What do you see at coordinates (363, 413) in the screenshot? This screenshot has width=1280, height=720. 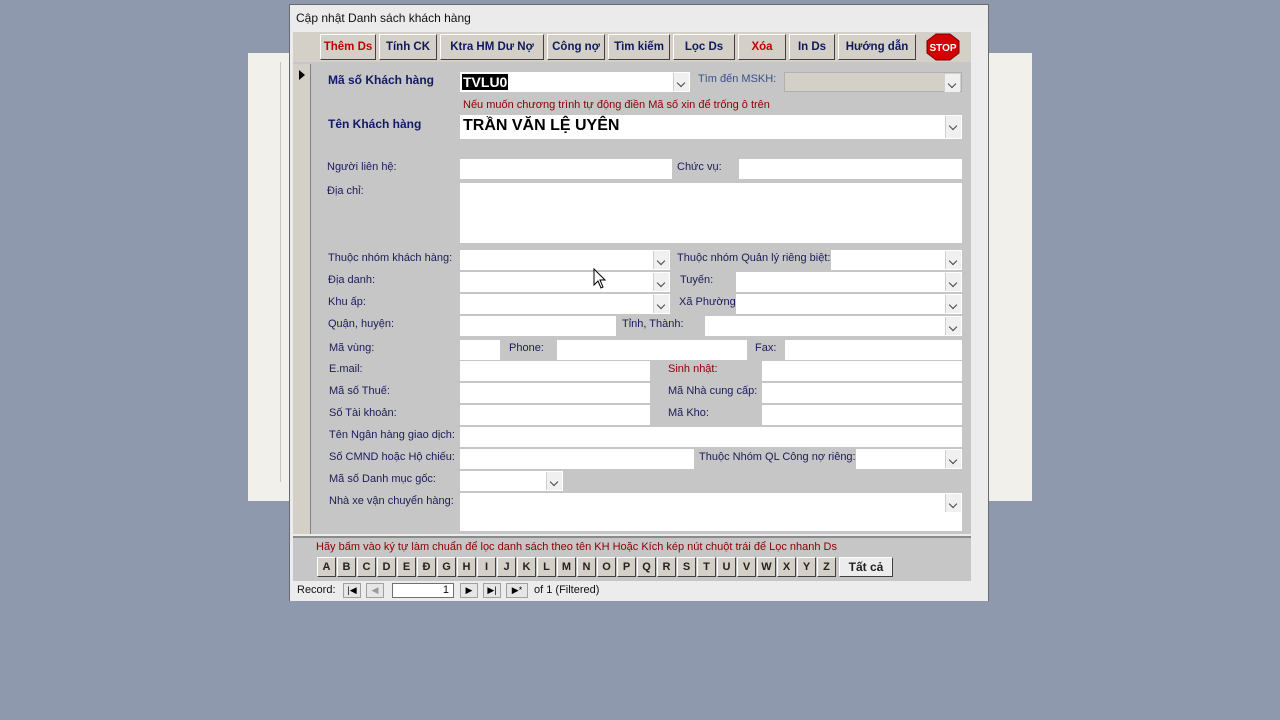 I see `so-tk-label: Số Tài khoản:` at bounding box center [363, 413].